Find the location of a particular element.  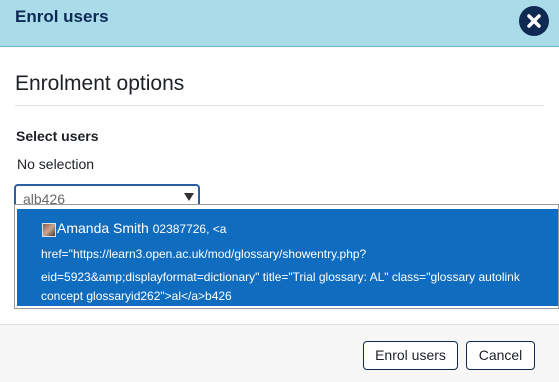

avatar is located at coordinates (49, 230).